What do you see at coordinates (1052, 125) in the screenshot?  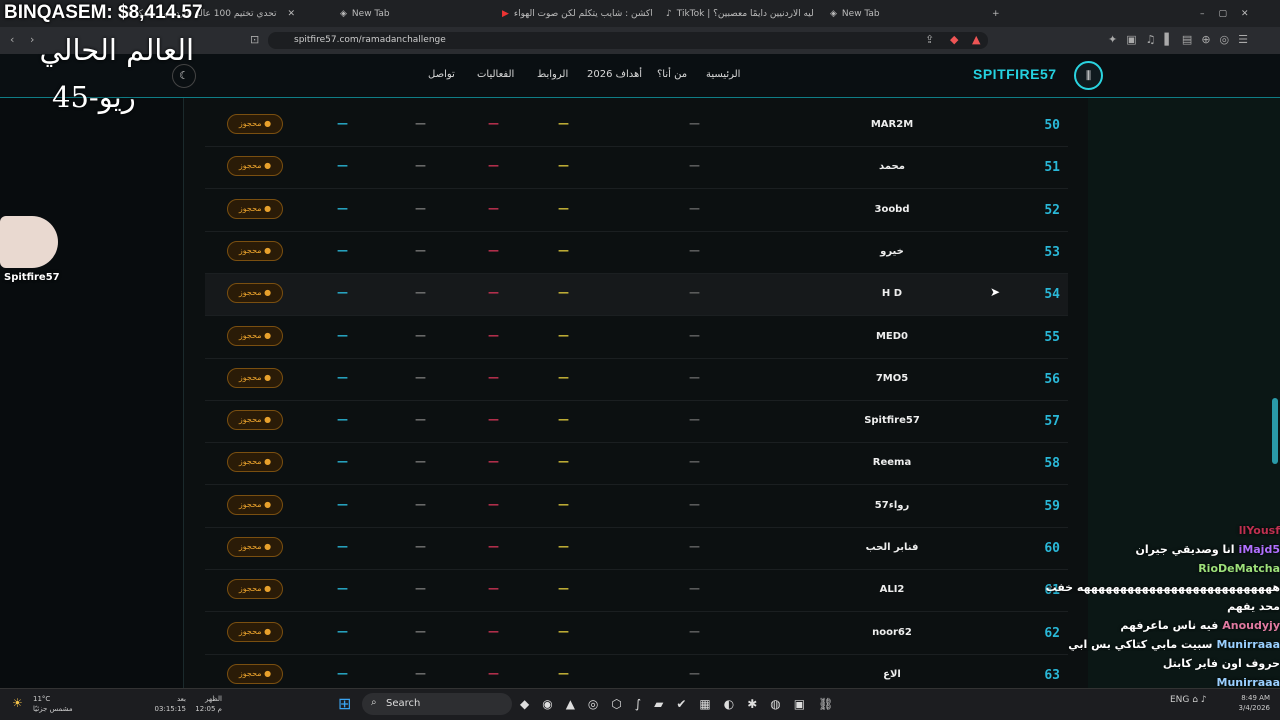 I see `rank-number: 50` at bounding box center [1052, 125].